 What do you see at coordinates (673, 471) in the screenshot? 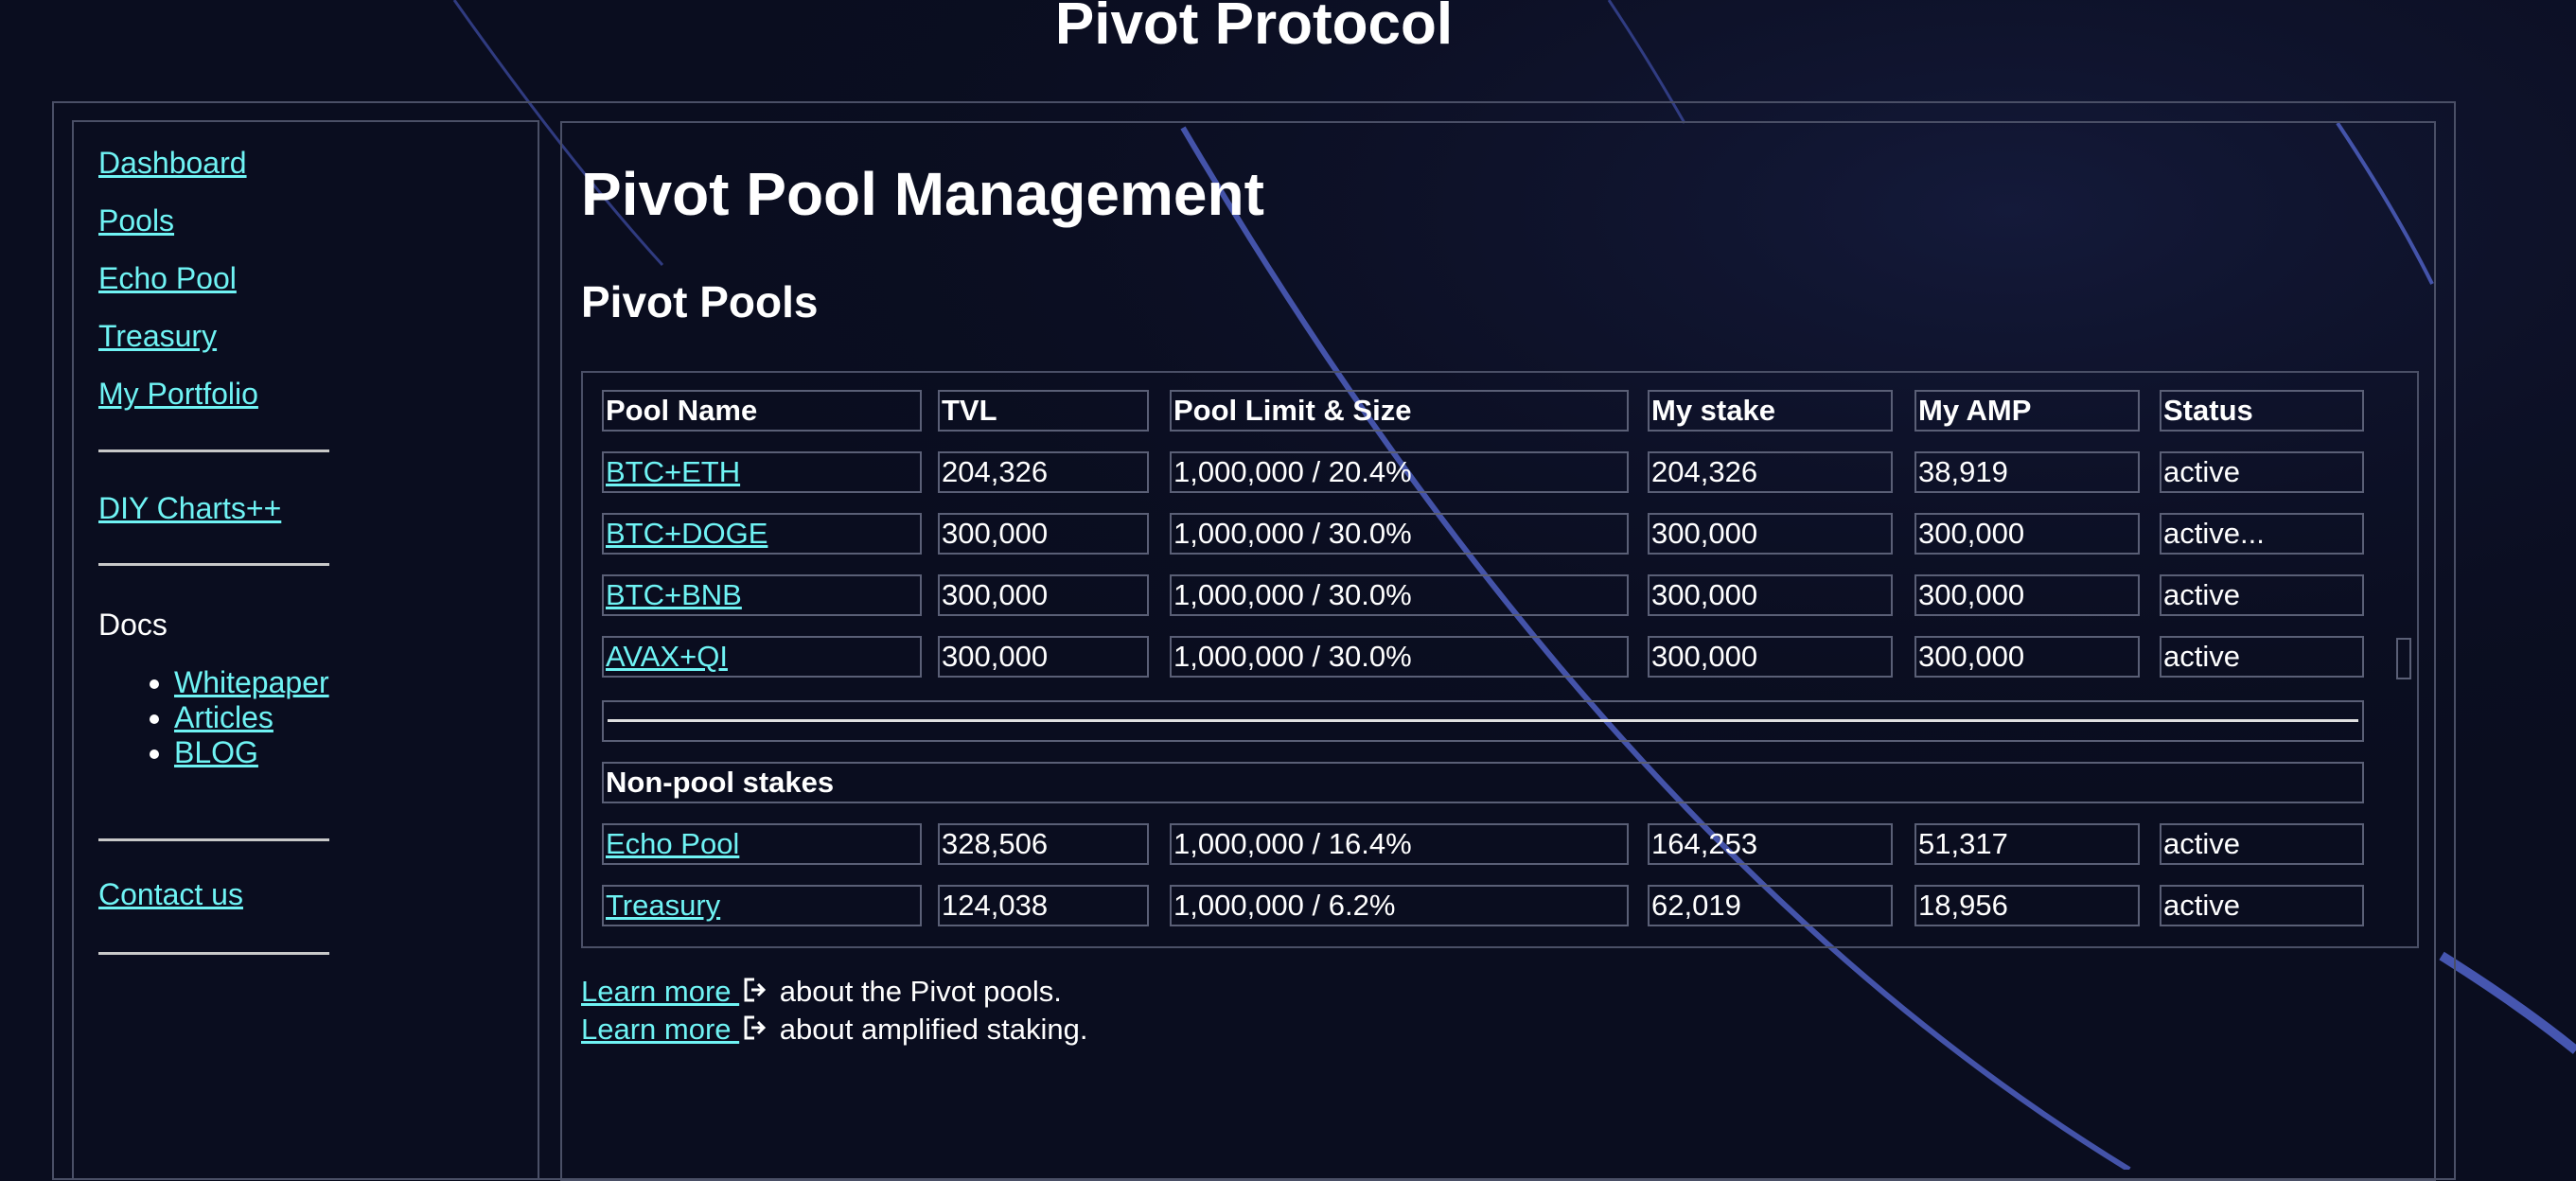
I see `pool-link-btc-eth: BTC+ETH` at bounding box center [673, 471].